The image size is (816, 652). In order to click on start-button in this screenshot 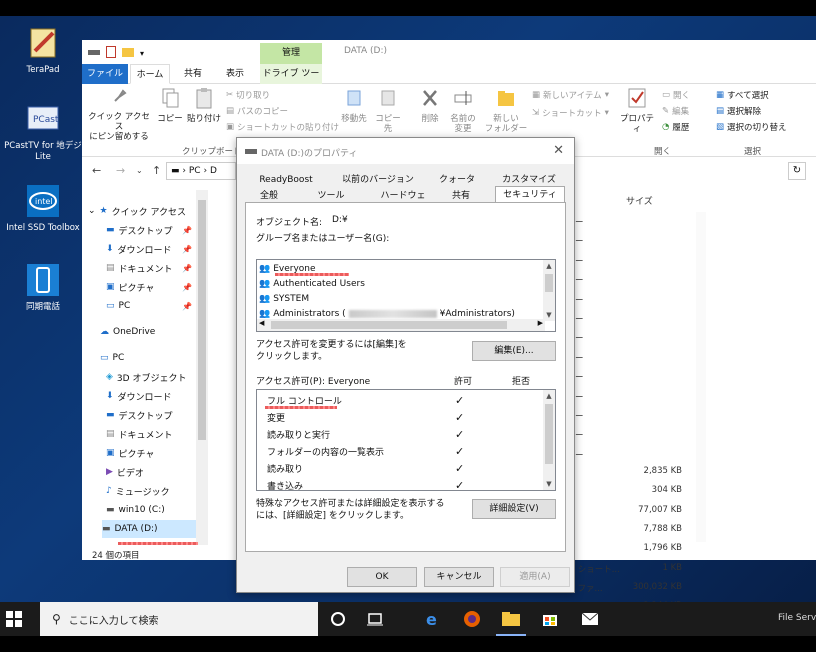, I will do `click(14, 620)`.